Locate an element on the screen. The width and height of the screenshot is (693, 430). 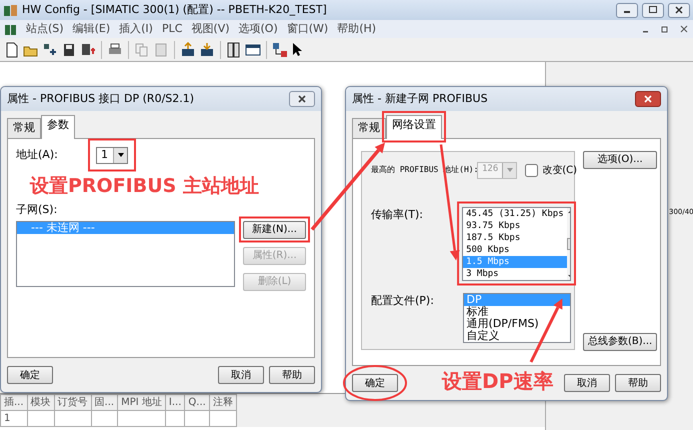
menu-item: 帮助(H) is located at coordinates (356, 29).